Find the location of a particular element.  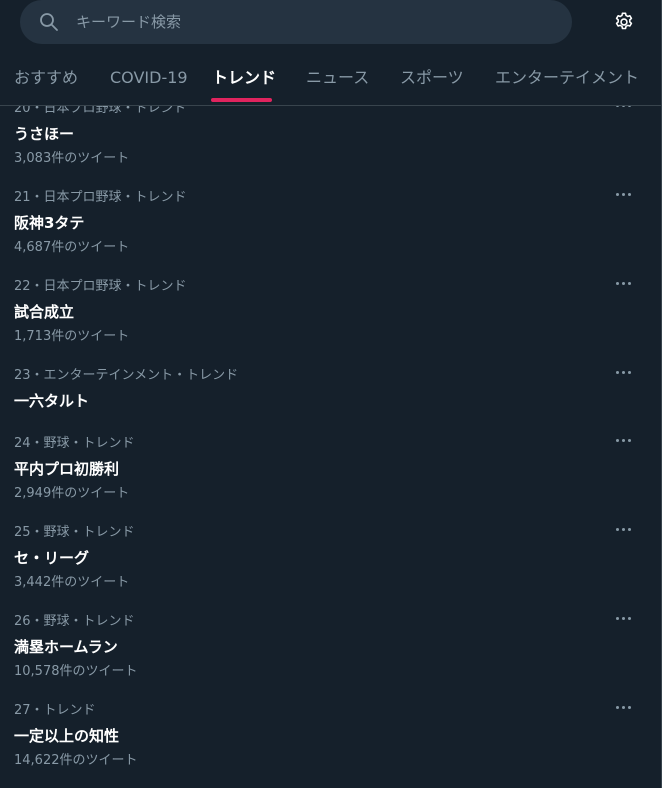

trend-name: 一六タルト is located at coordinates (52, 401).